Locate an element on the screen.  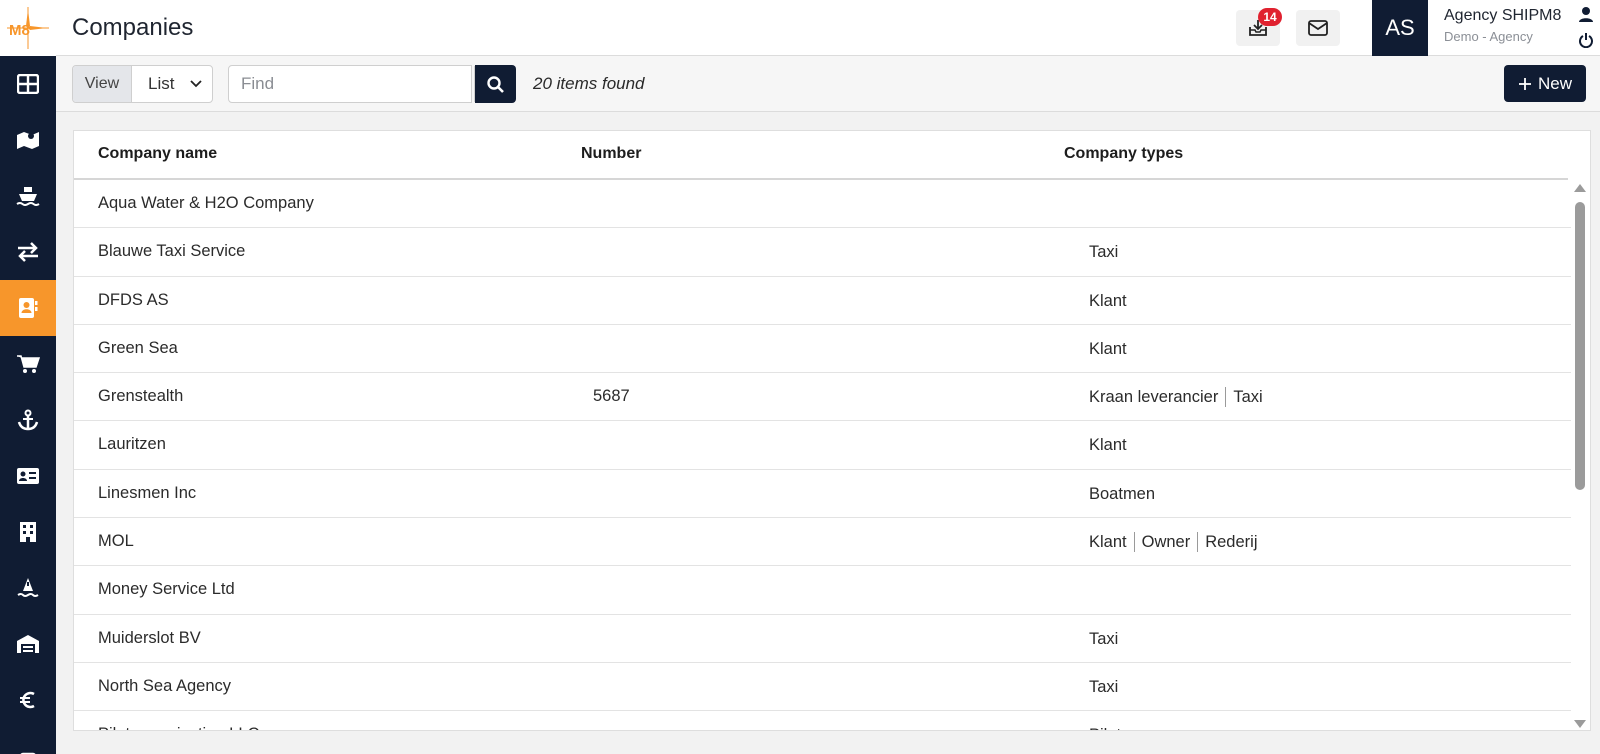
search-button is located at coordinates (495, 84).